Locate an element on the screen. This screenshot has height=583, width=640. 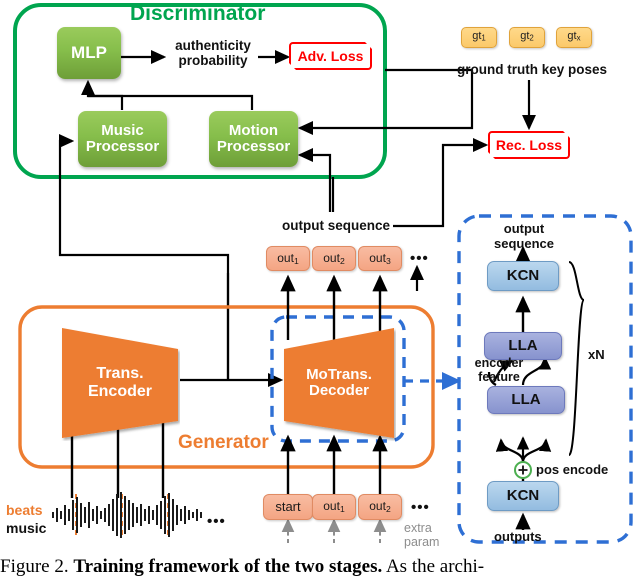
ground-truth-key-poses-label: ground truth key poses is located at coordinates (532, 69).